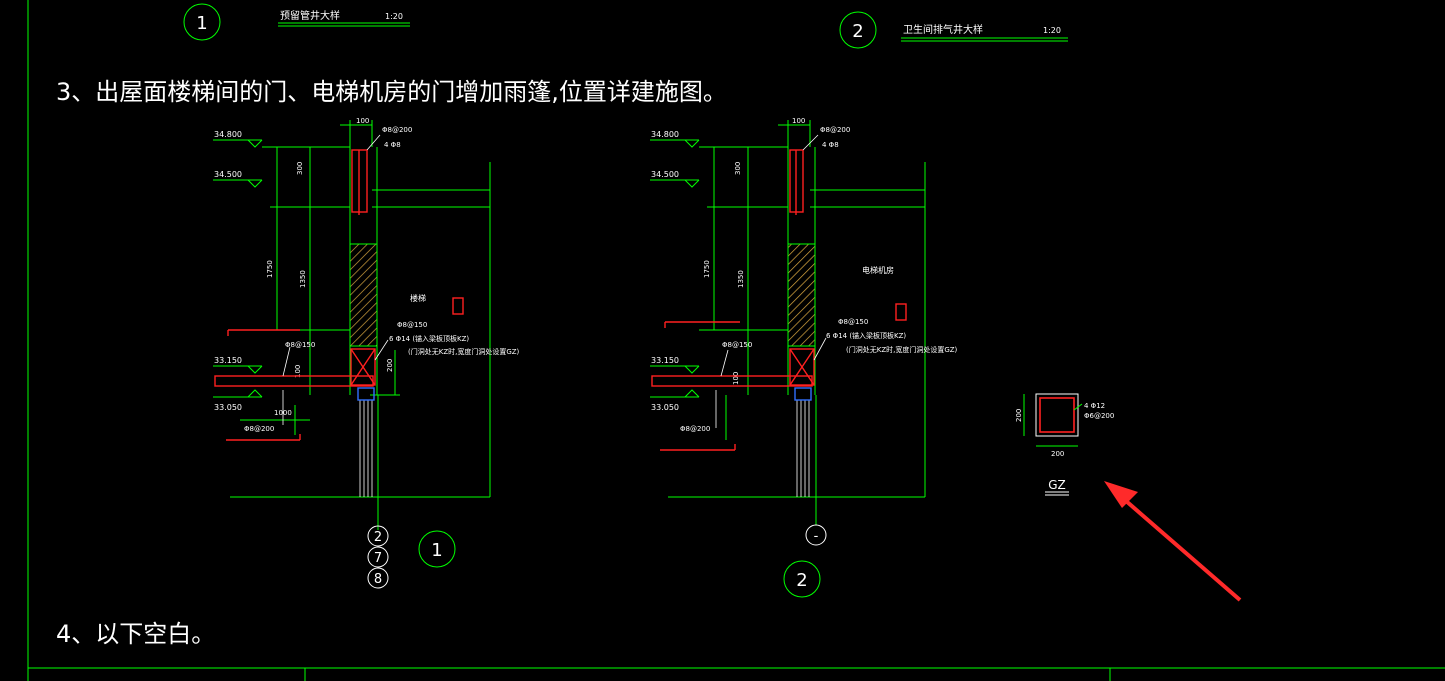 This screenshot has height=681, width=1445. What do you see at coordinates (228, 360) in the screenshot?
I see `s1-elev-3: 33.150` at bounding box center [228, 360].